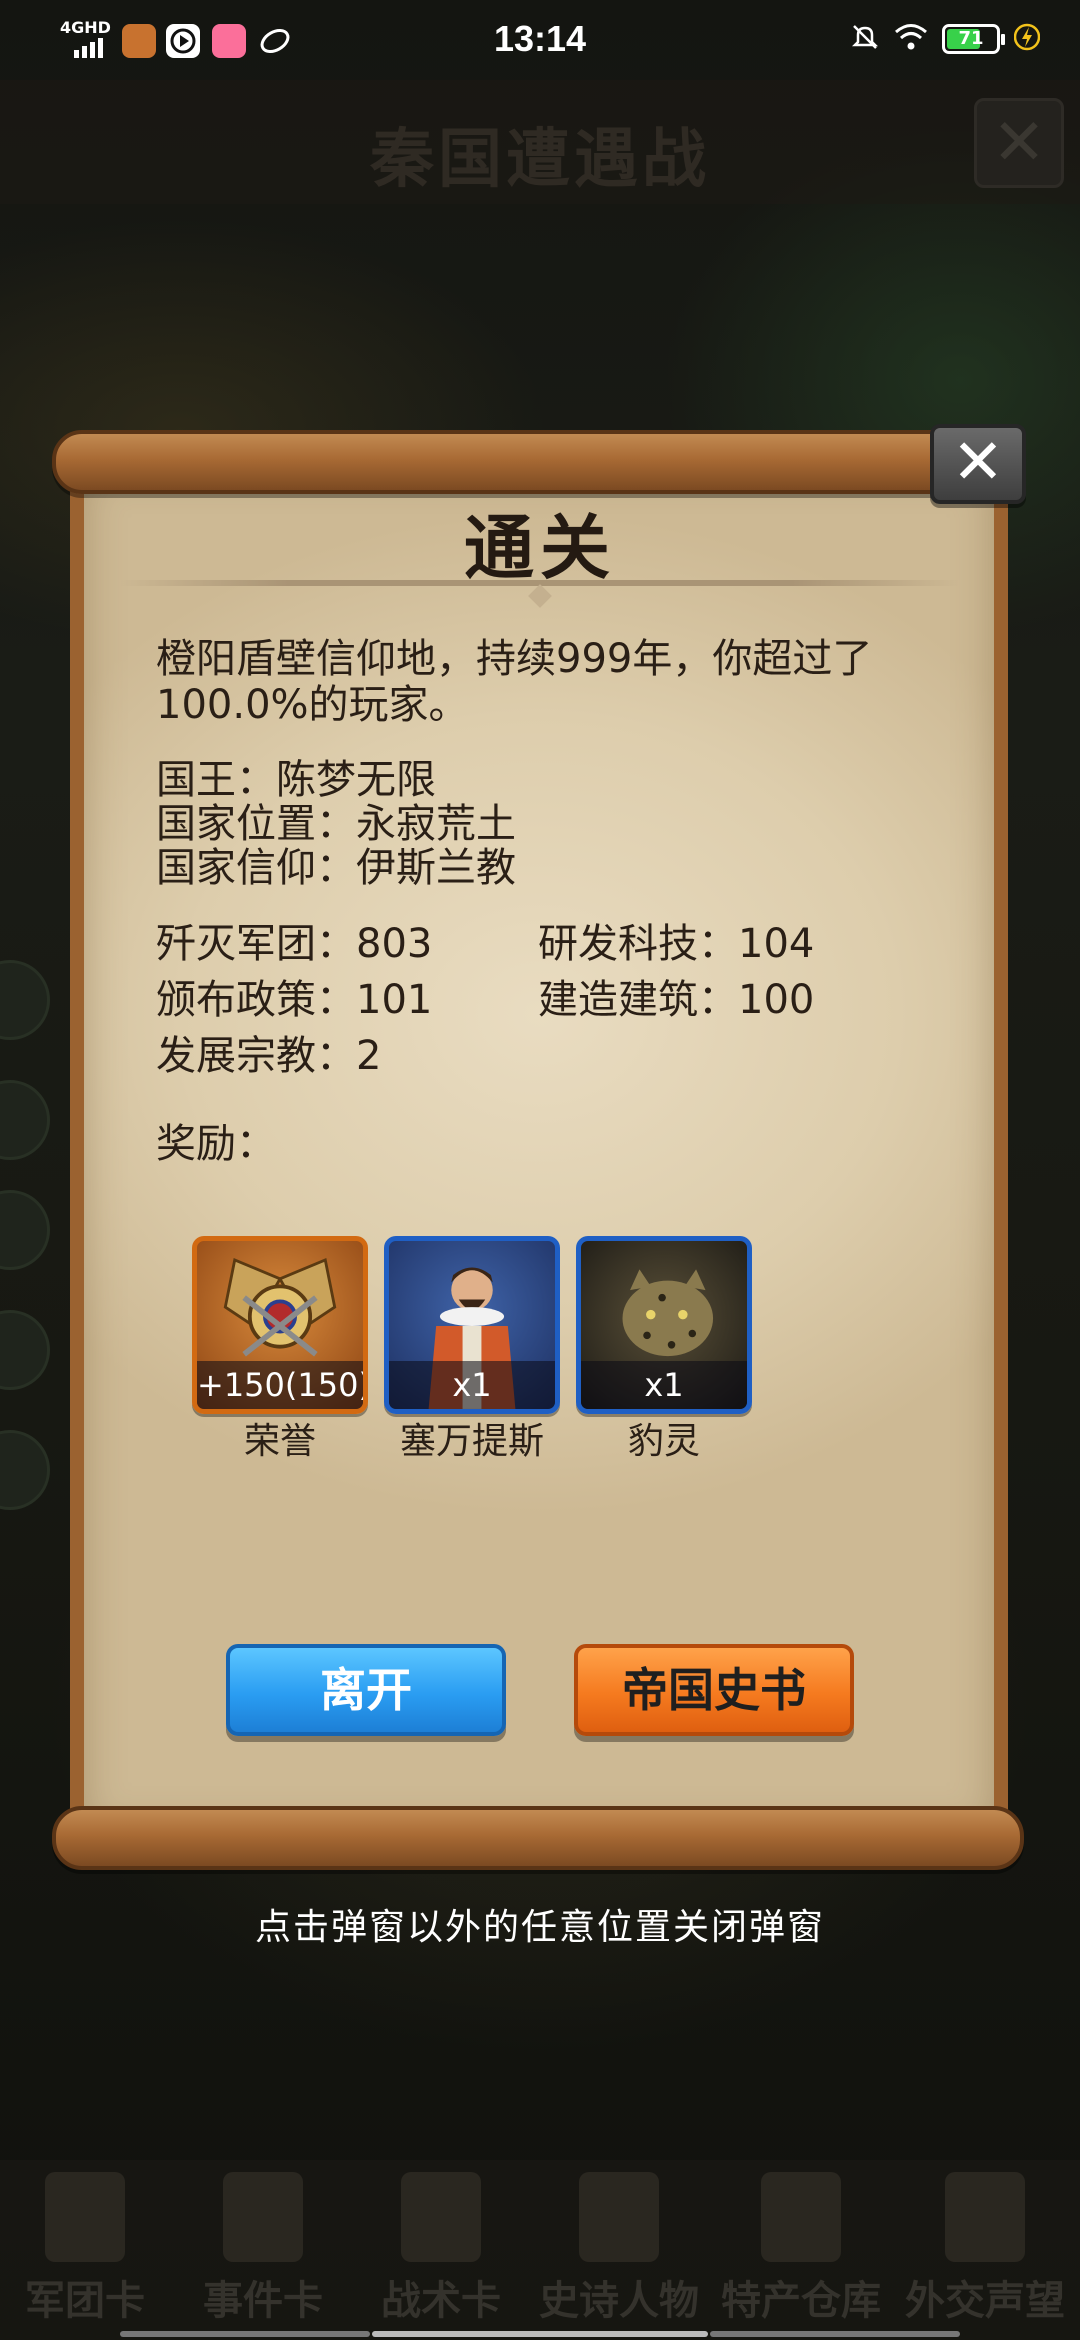  Describe the element at coordinates (911, 39) in the screenshot. I see `wifi-icon` at that location.